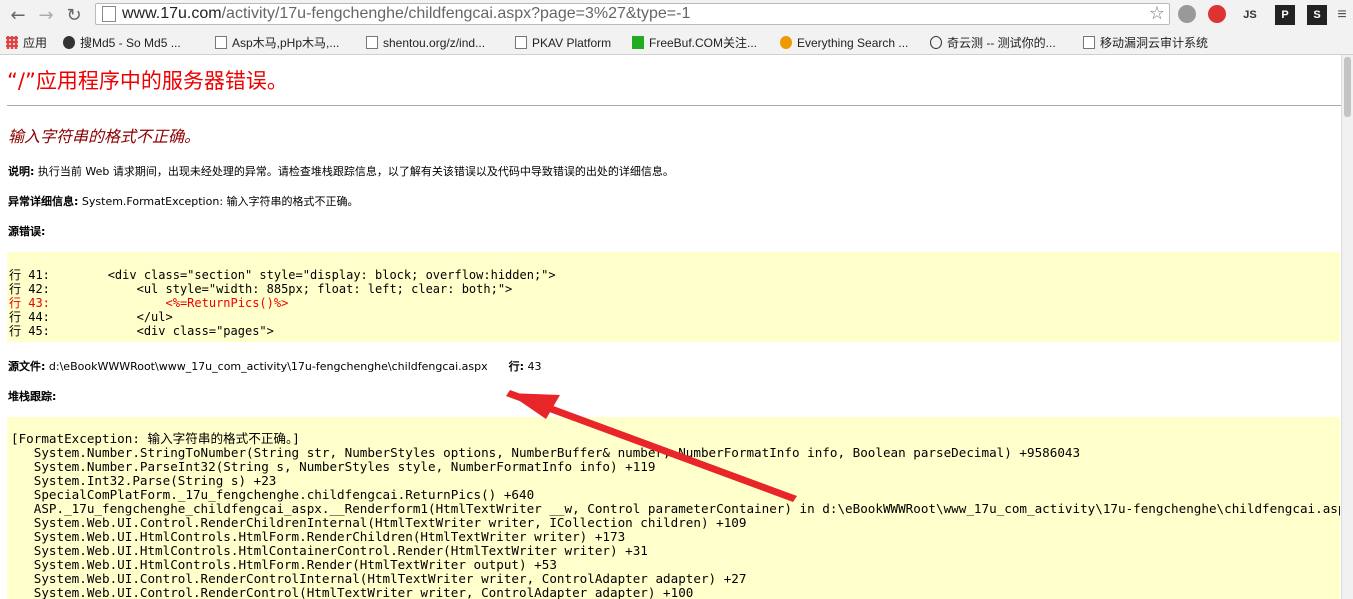 The width and height of the screenshot is (1353, 599). What do you see at coordinates (18, 15) in the screenshot?
I see `back-icon: ←` at bounding box center [18, 15].